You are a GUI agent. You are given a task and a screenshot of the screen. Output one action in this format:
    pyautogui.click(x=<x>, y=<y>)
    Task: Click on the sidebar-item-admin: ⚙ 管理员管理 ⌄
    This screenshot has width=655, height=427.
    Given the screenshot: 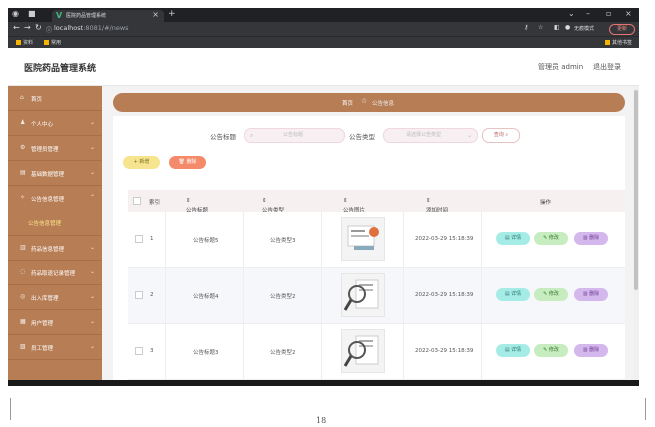 What is the action you would take?
    pyautogui.click(x=55, y=148)
    